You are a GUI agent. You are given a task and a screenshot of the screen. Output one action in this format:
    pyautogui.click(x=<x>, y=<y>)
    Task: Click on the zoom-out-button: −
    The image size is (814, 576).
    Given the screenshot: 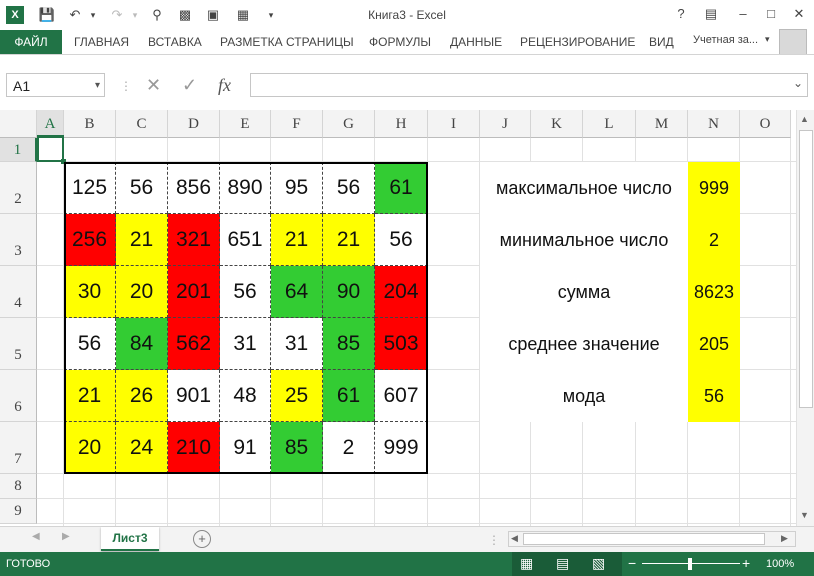 What is the action you would take?
    pyautogui.click(x=632, y=563)
    